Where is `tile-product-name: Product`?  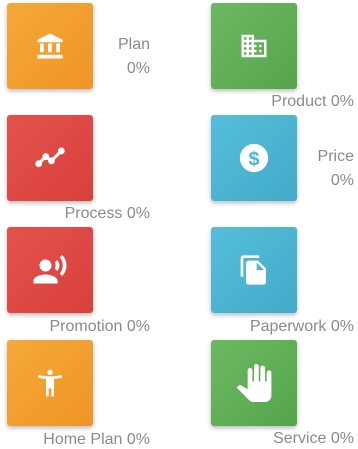 tile-product-name: Product is located at coordinates (299, 101).